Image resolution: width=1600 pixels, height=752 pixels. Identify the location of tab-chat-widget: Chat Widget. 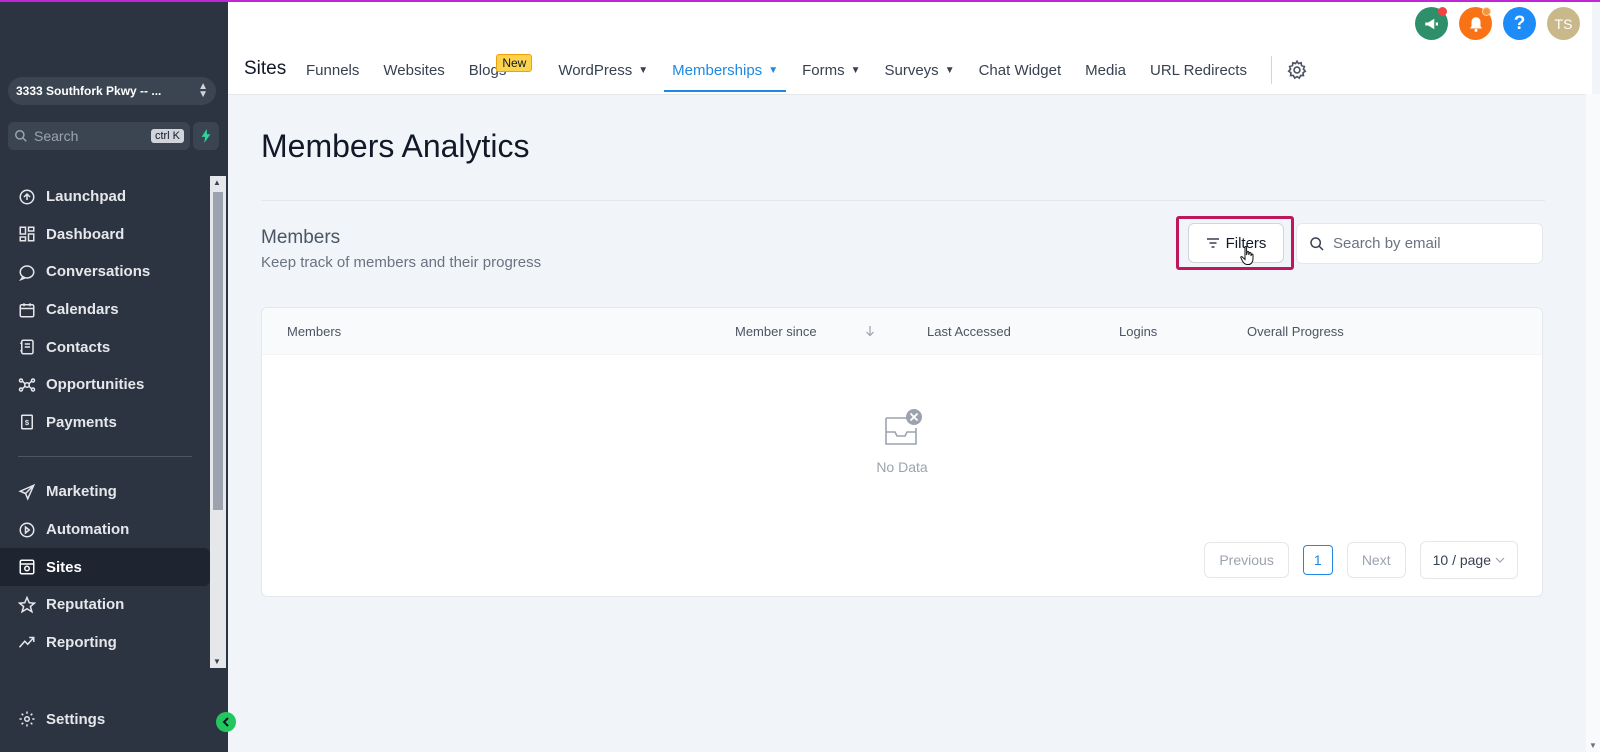
(1020, 70).